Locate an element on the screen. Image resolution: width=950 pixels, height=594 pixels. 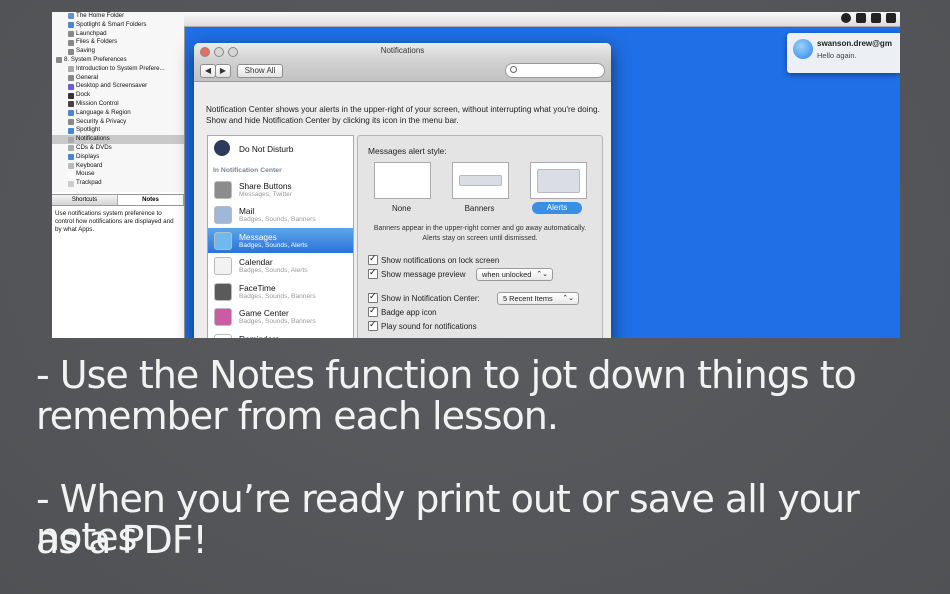
app-name: Reminders is located at coordinates (259, 336).